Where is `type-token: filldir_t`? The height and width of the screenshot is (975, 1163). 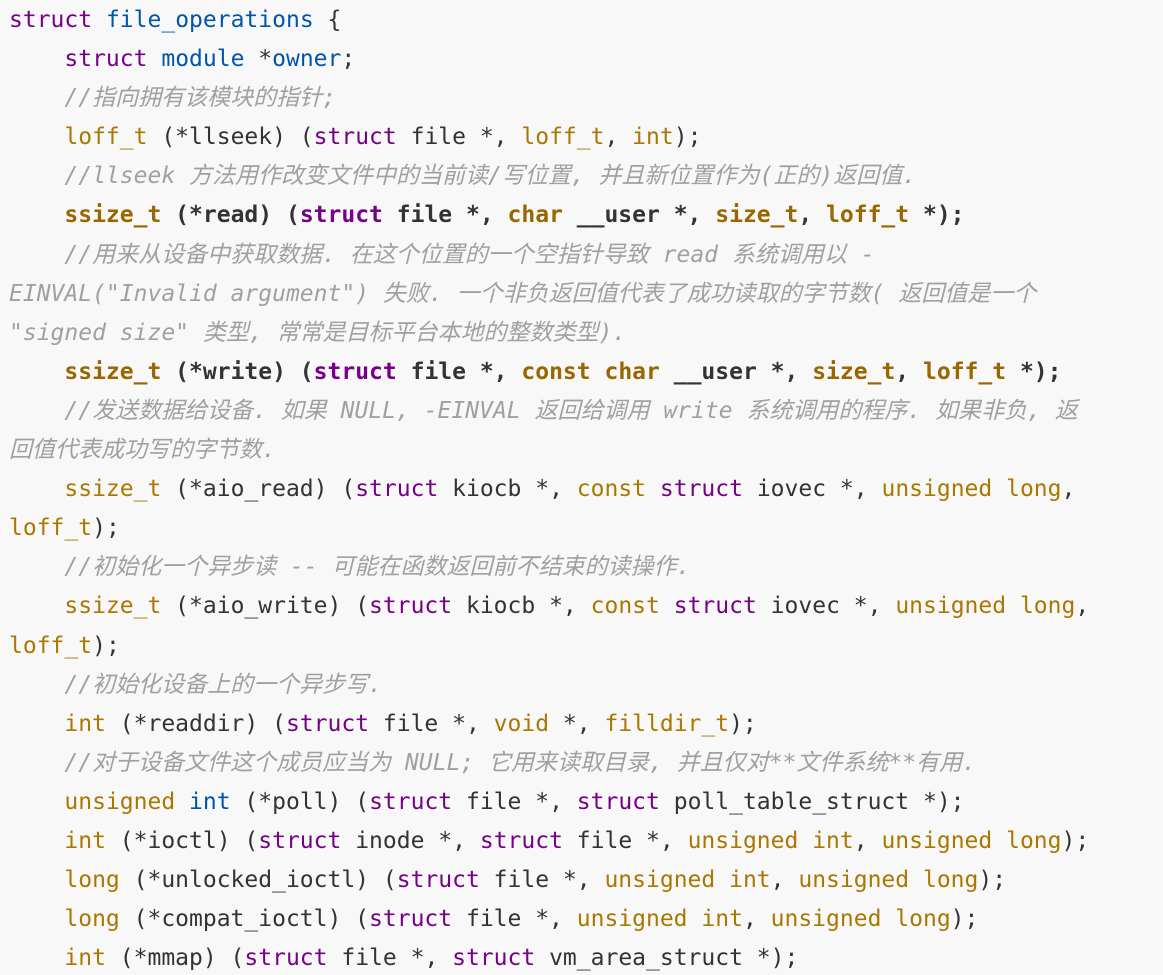
type-token: filldir_t is located at coordinates (667, 723).